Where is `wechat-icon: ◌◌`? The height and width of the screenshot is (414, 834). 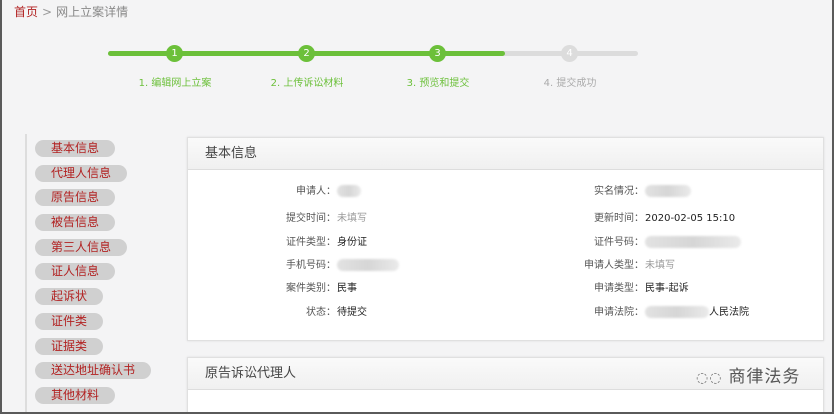 wechat-icon: ◌◌ is located at coordinates (709, 378).